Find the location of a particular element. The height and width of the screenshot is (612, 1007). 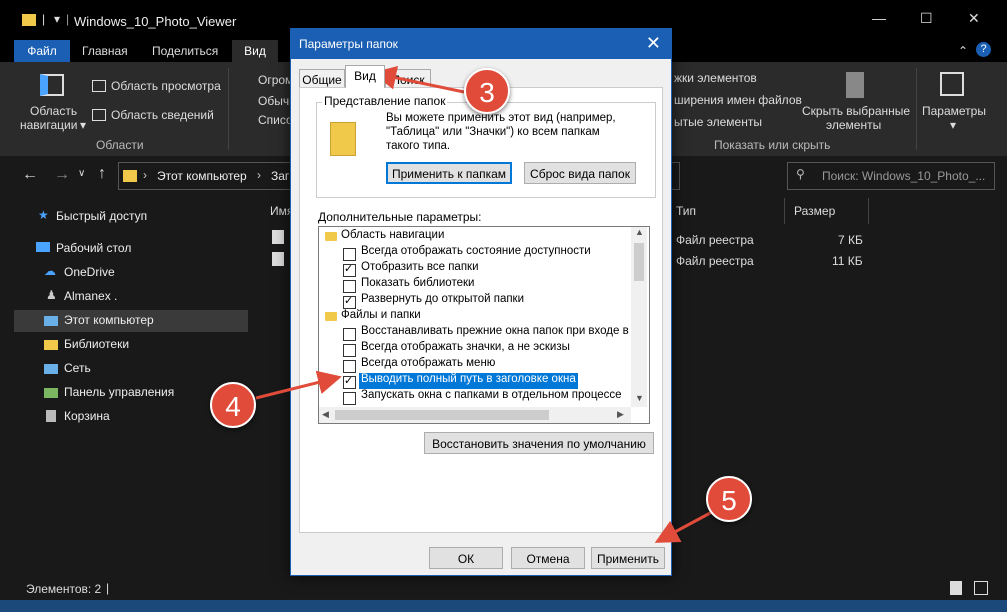

arrow-to-apply-button is located at coordinates (683, 526).